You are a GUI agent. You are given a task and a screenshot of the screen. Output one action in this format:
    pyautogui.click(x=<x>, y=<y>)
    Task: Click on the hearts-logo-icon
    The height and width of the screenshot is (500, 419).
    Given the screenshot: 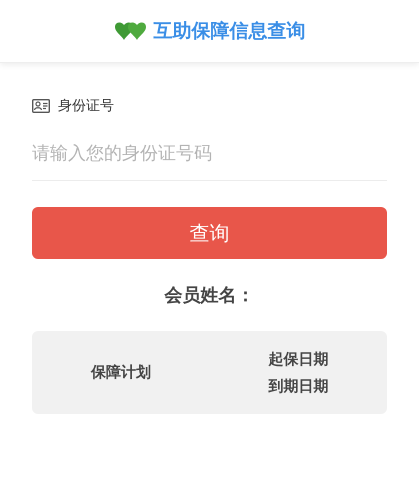 What is the action you would take?
    pyautogui.click(x=131, y=31)
    